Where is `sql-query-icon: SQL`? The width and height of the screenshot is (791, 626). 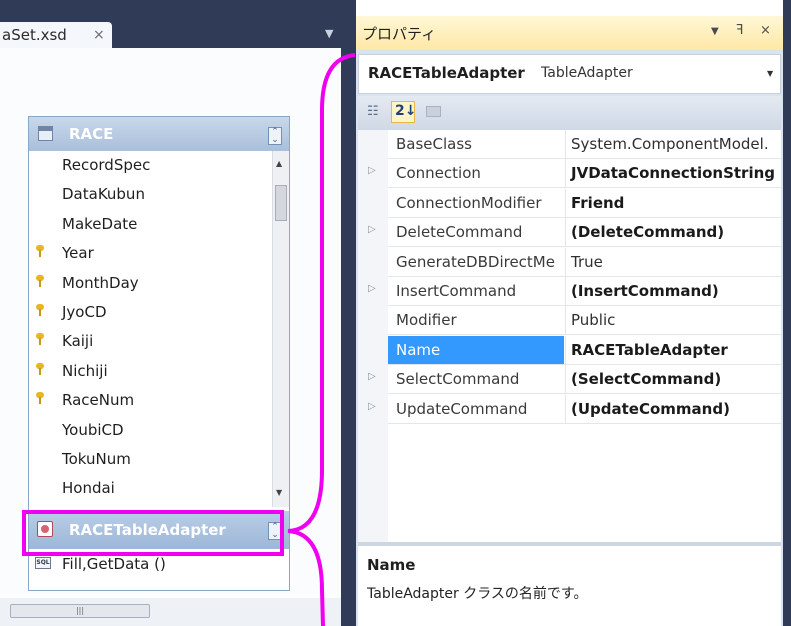 sql-query-icon: SQL is located at coordinates (43, 563).